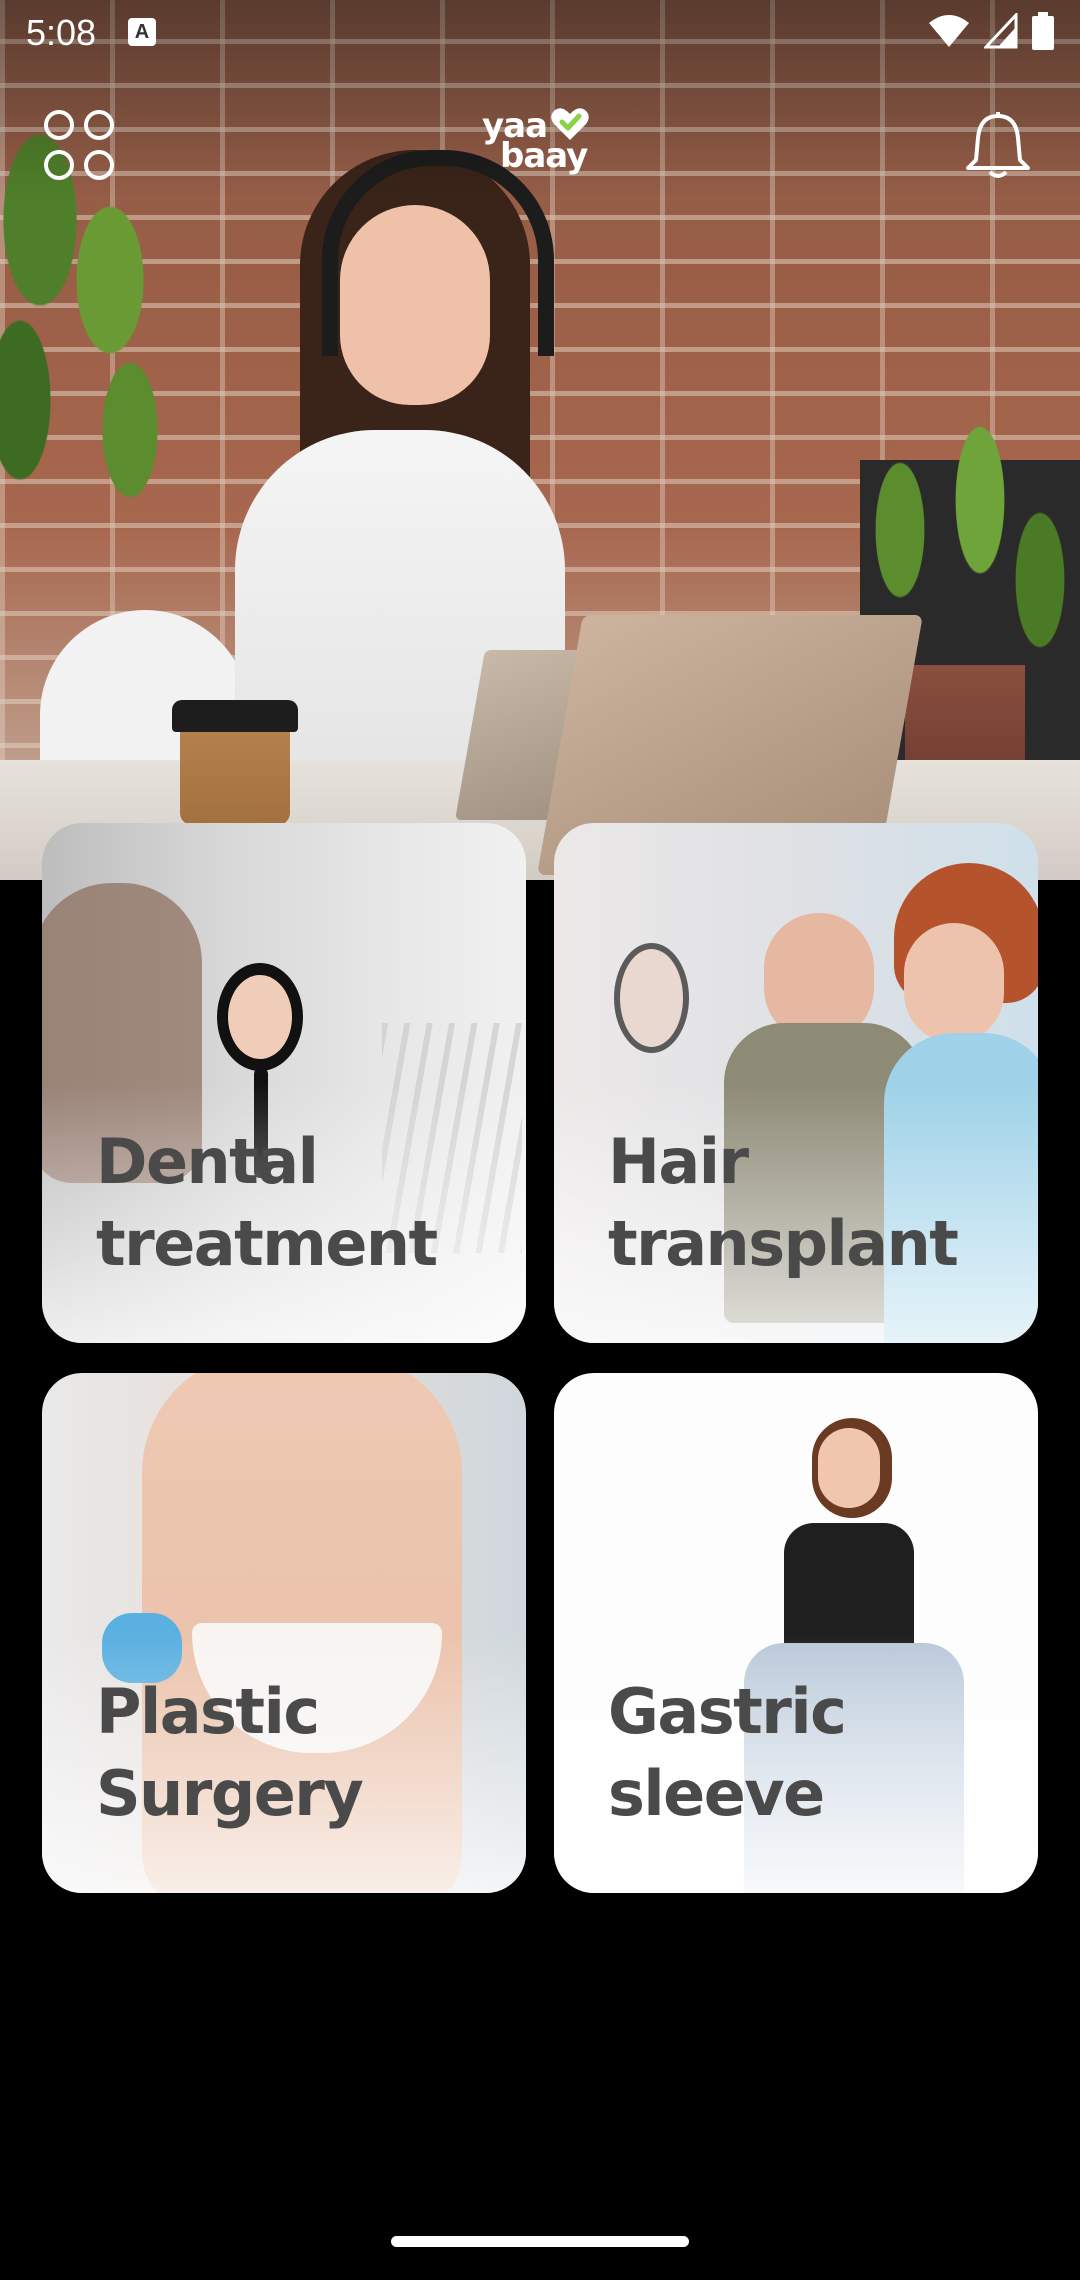  I want to click on card-label: Dental treatment, so click(267, 1202).